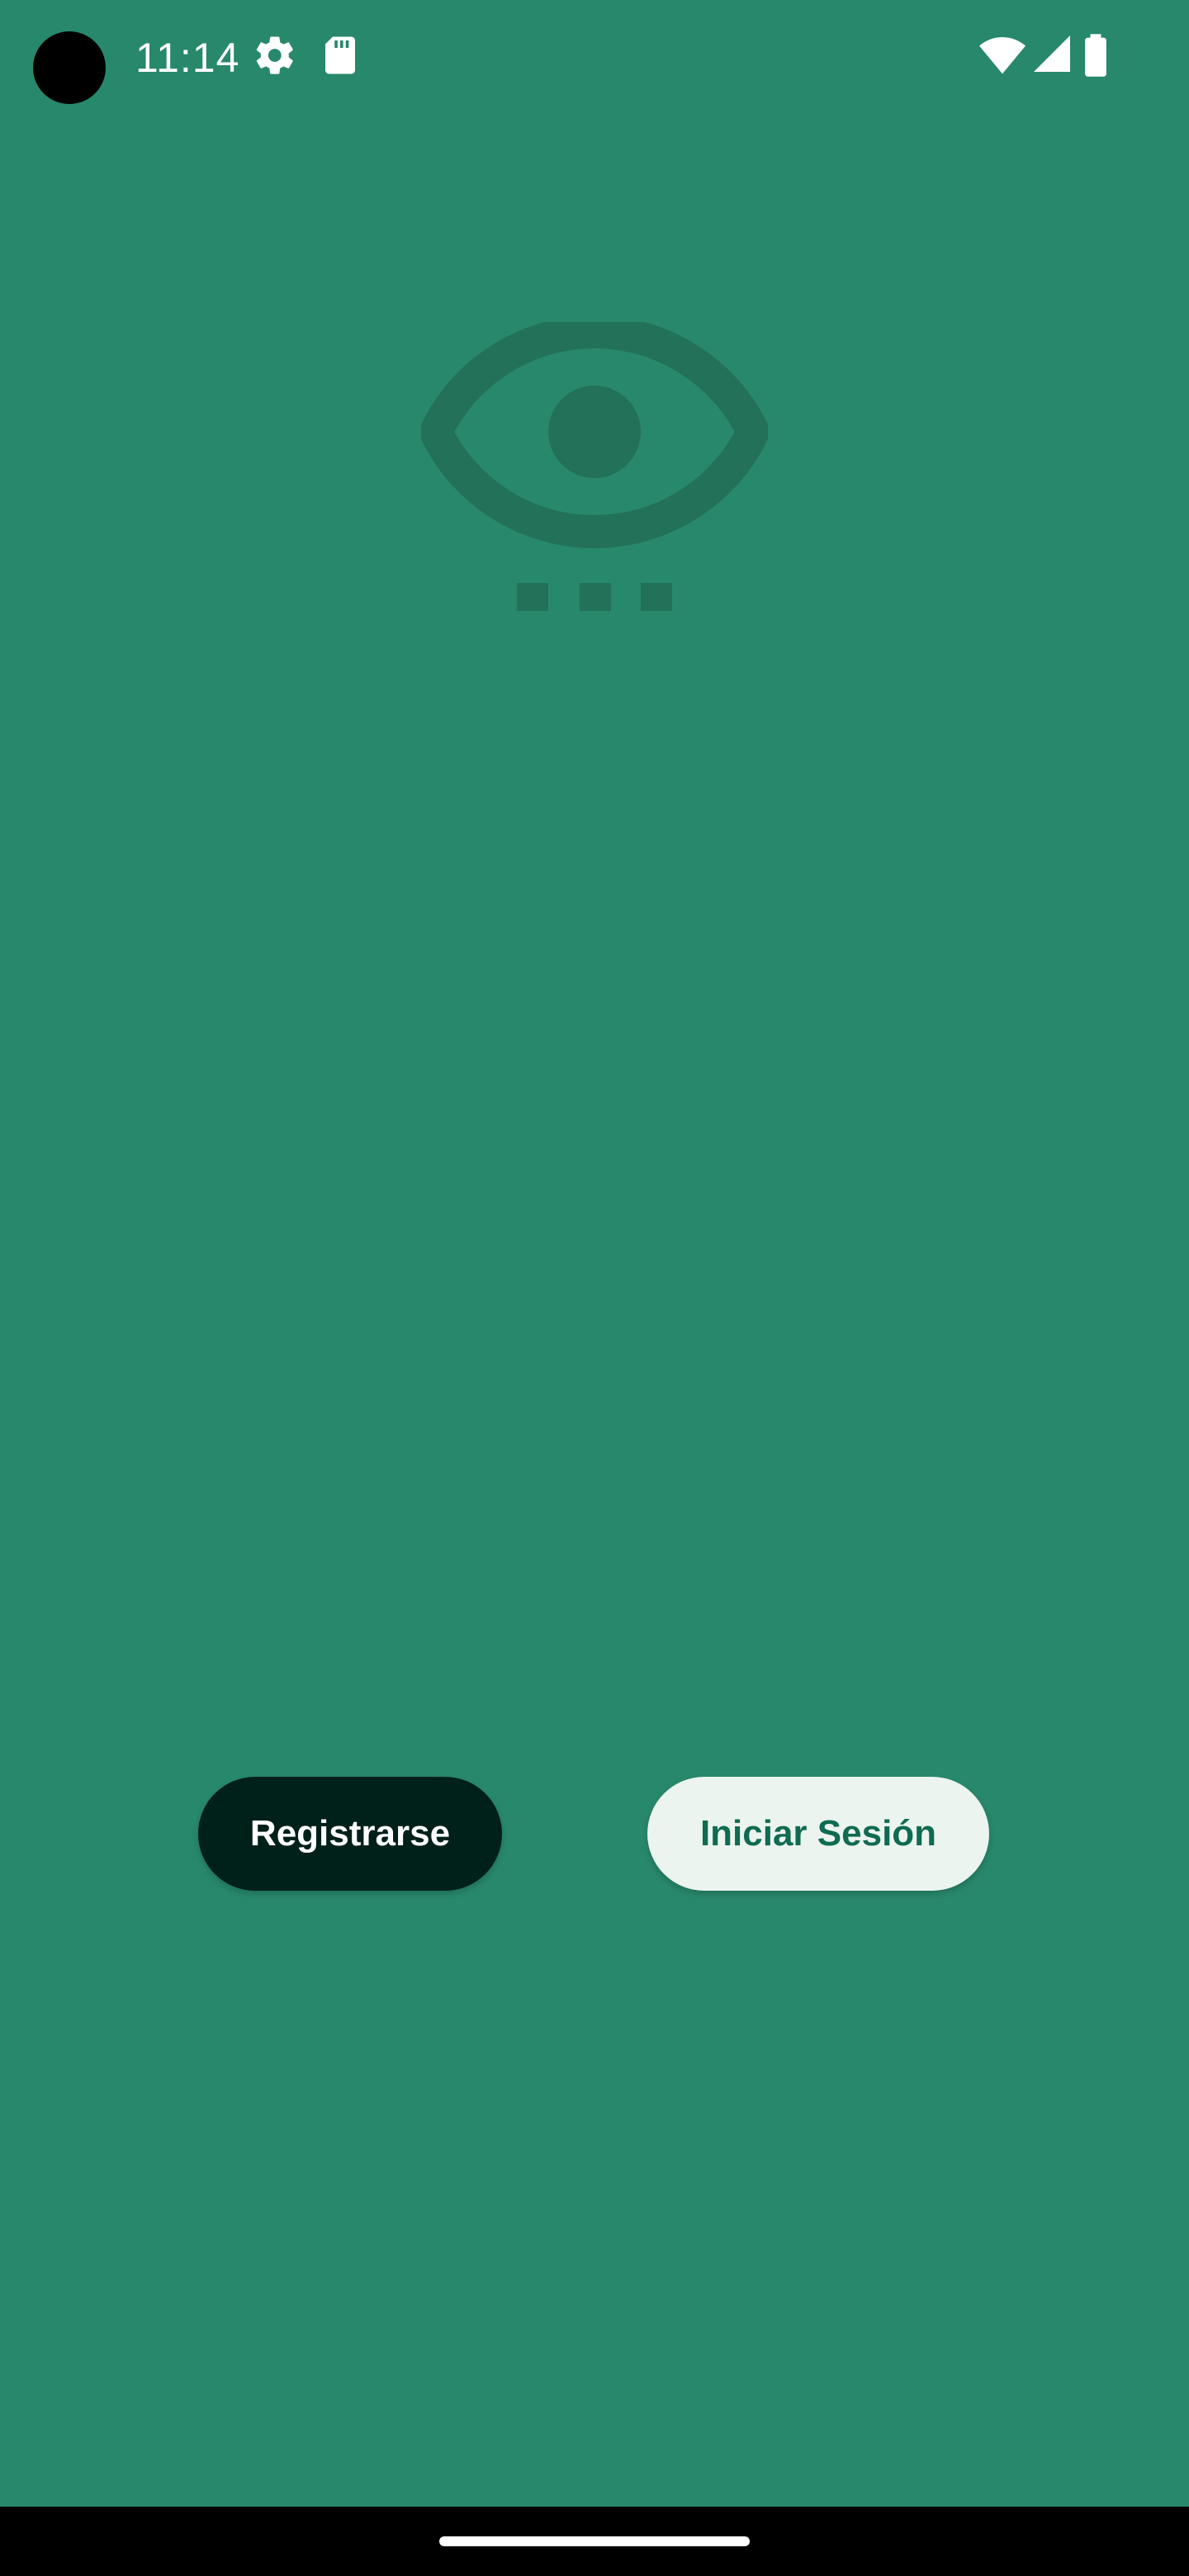 This screenshot has height=2576, width=1189. I want to click on home-indicator, so click(594, 2541).